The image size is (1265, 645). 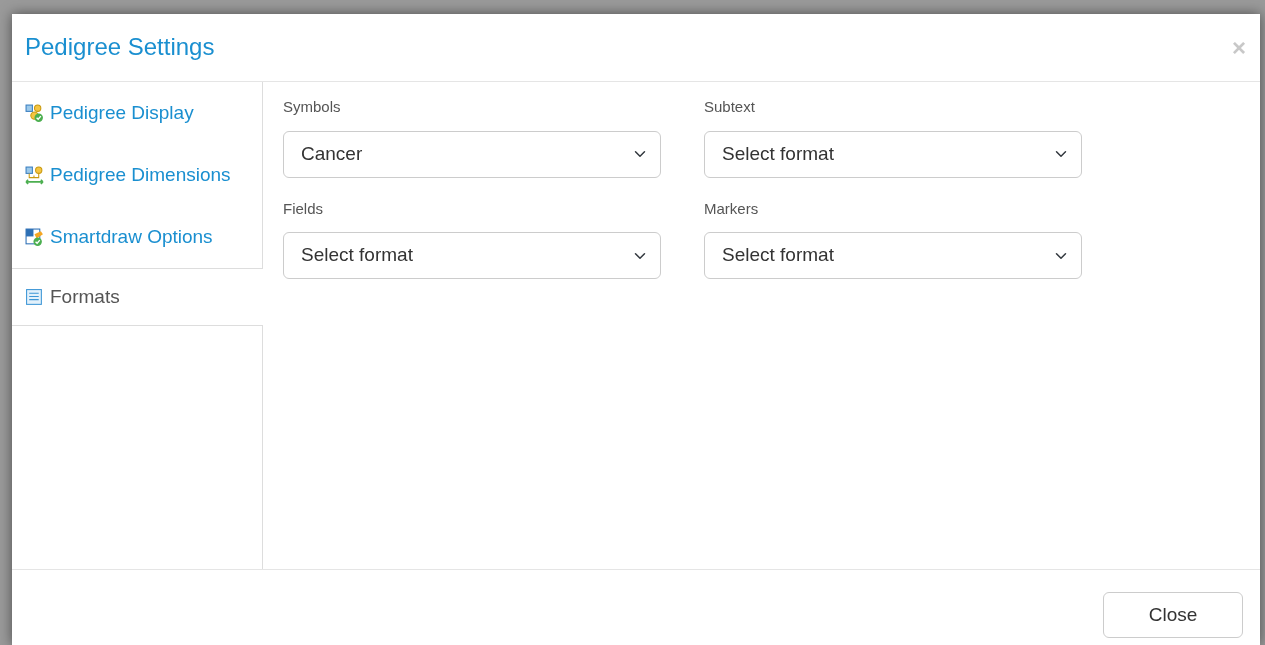 I want to click on dialog-title: Pedigree Settings, so click(x=120, y=47).